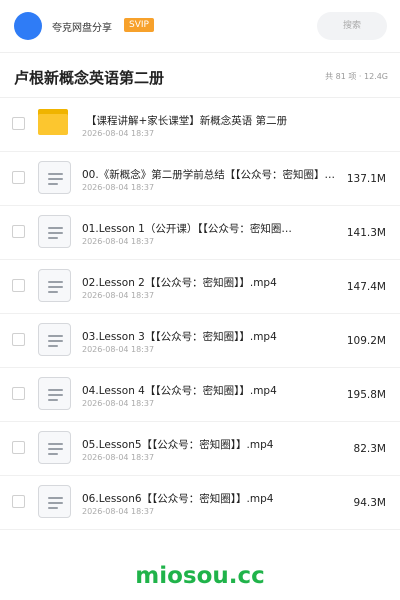 The height and width of the screenshot is (600, 400). What do you see at coordinates (82, 28) in the screenshot?
I see `share-owner-name: 夸克网盘分享` at bounding box center [82, 28].